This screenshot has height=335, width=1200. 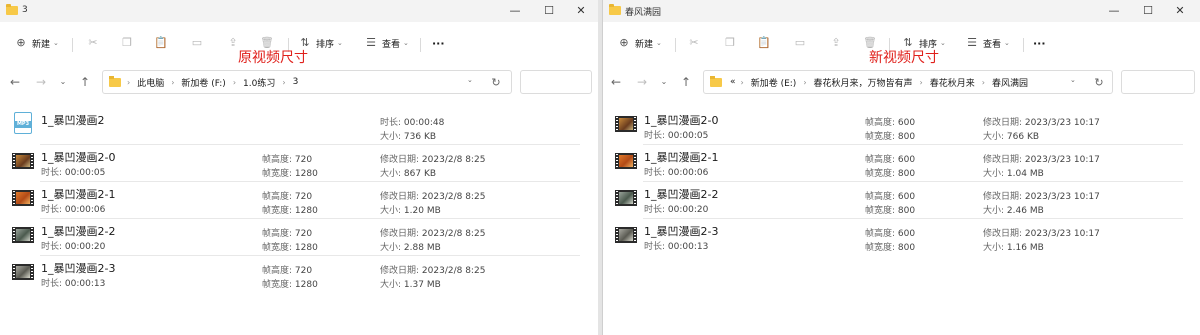 What do you see at coordinates (733, 82) in the screenshot?
I see `breadcrumb-overflow: «` at bounding box center [733, 82].